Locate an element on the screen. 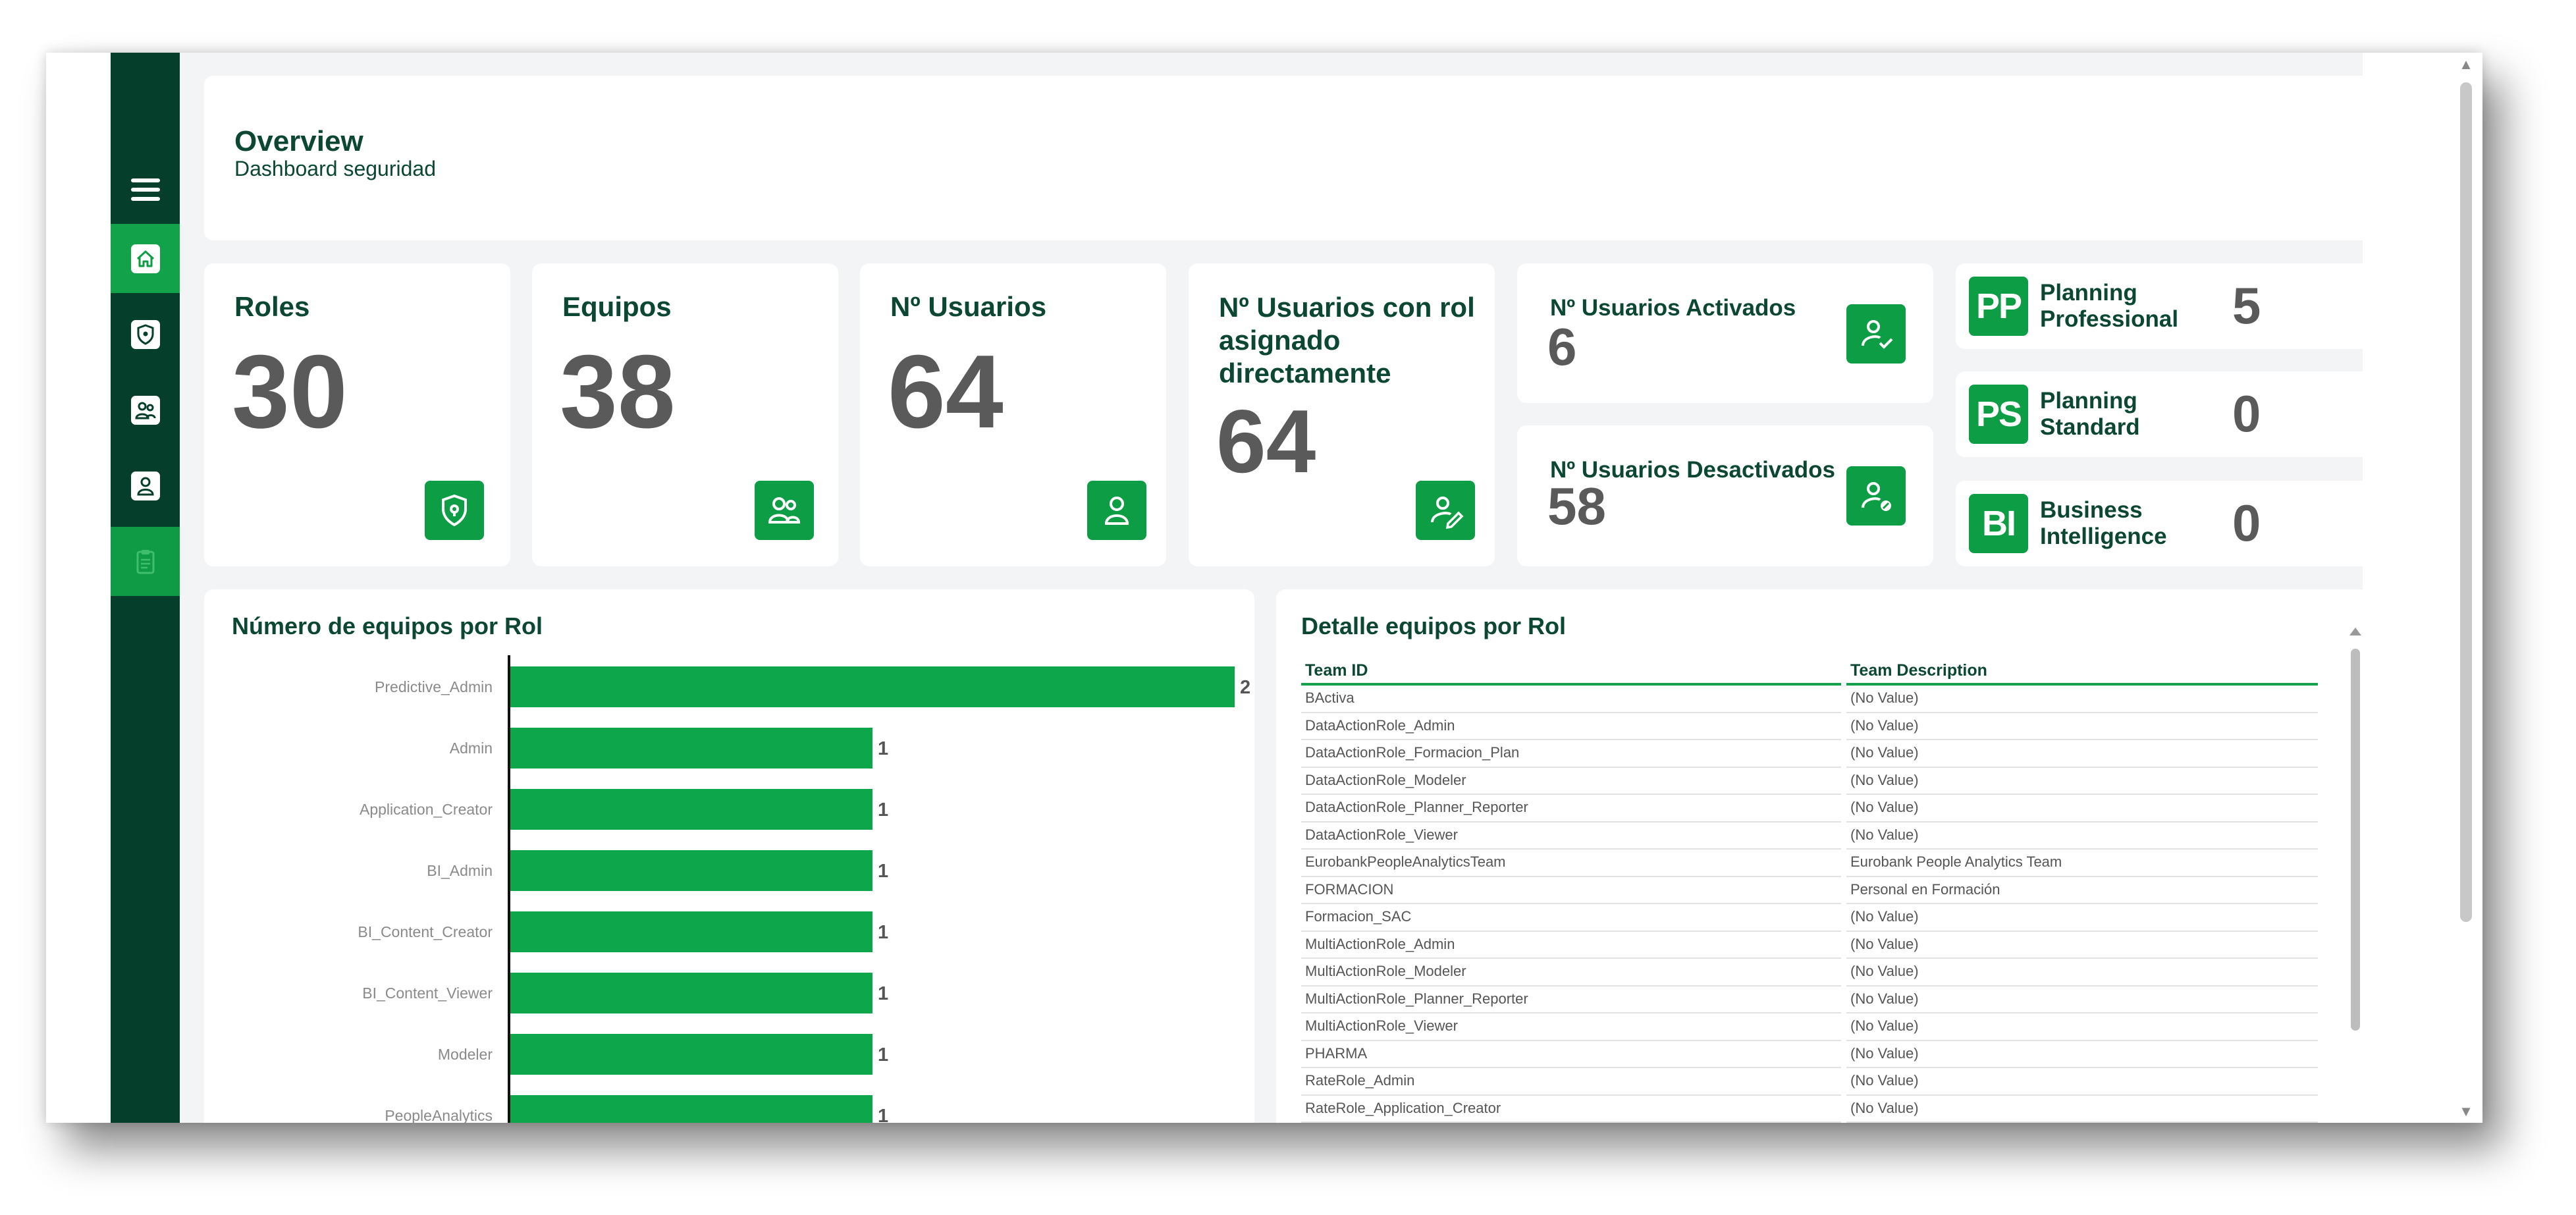 Image resolution: width=2576 pixels, height=1215 pixels. table-row: FORMACION Personal en Formación is located at coordinates (1809, 891).